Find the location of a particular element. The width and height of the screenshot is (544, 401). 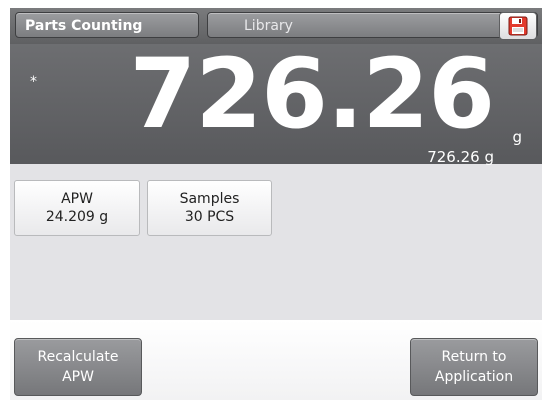

stability-indicator: * is located at coordinates (33, 82).